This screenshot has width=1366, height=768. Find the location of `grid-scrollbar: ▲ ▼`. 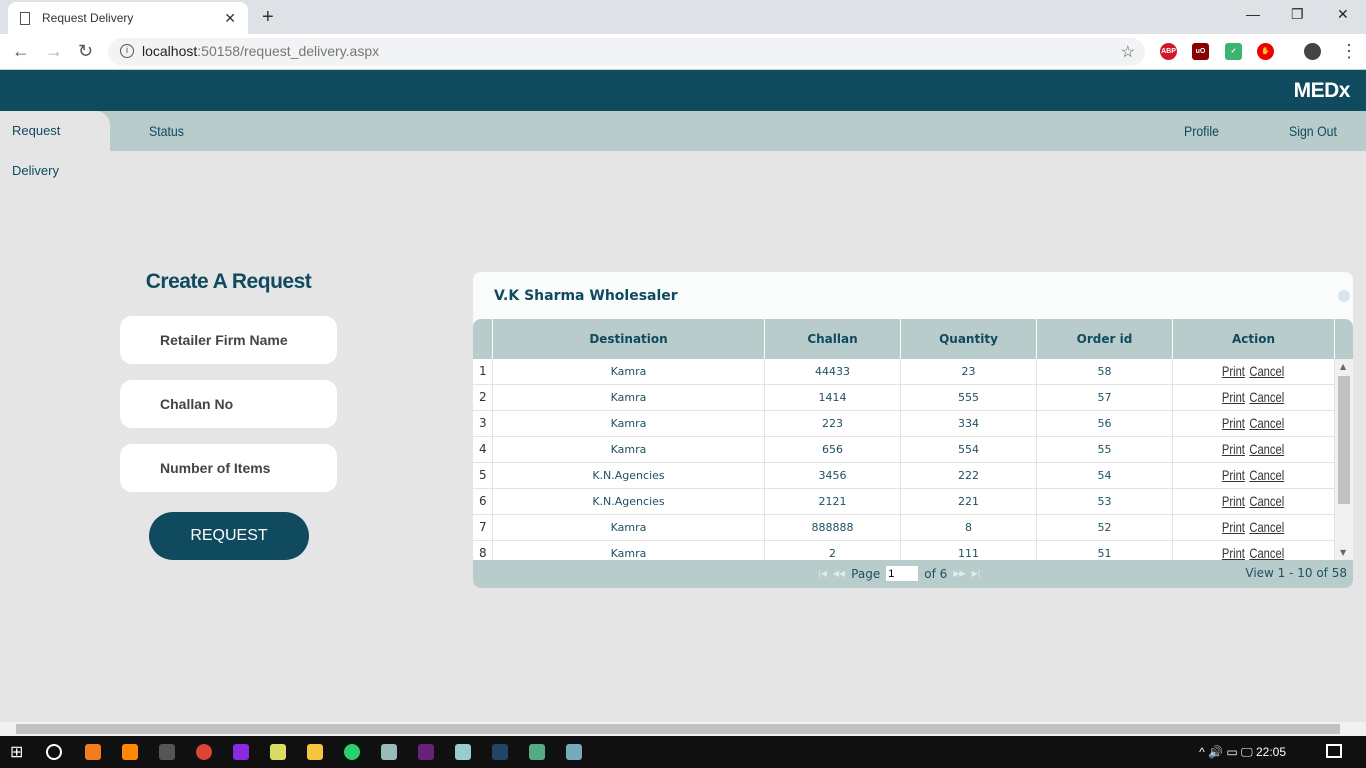

grid-scrollbar: ▲ ▼ is located at coordinates (1344, 459).